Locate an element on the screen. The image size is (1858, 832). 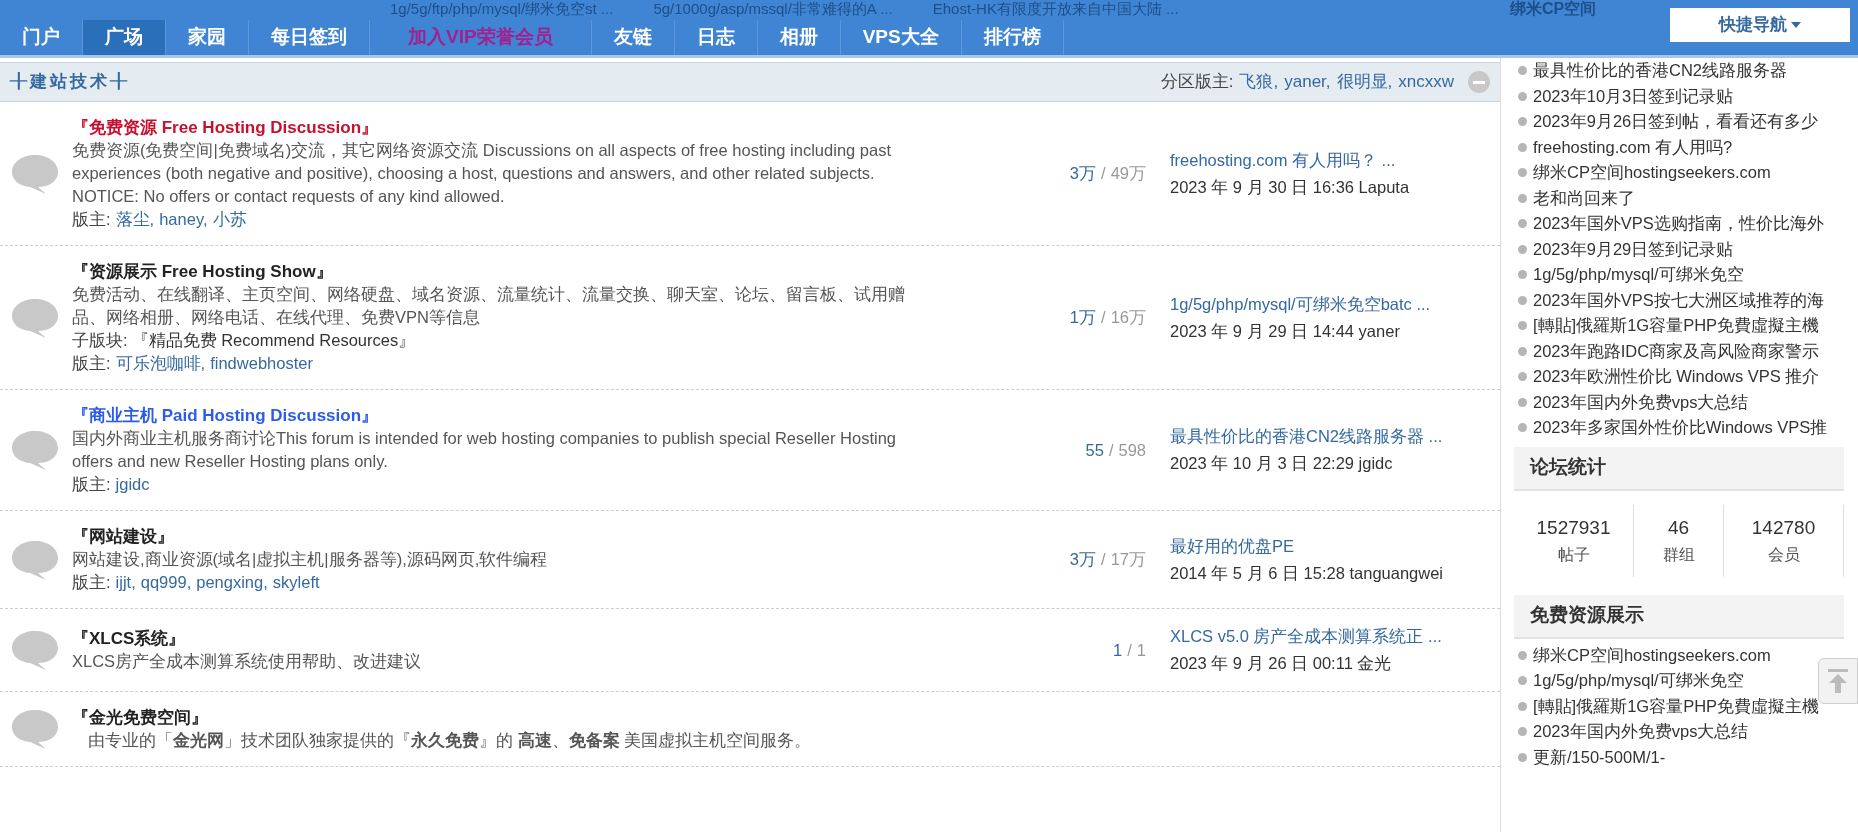
sidebar-link: 最具性价比的香港CN2线路服务器 is located at coordinates (1660, 71).